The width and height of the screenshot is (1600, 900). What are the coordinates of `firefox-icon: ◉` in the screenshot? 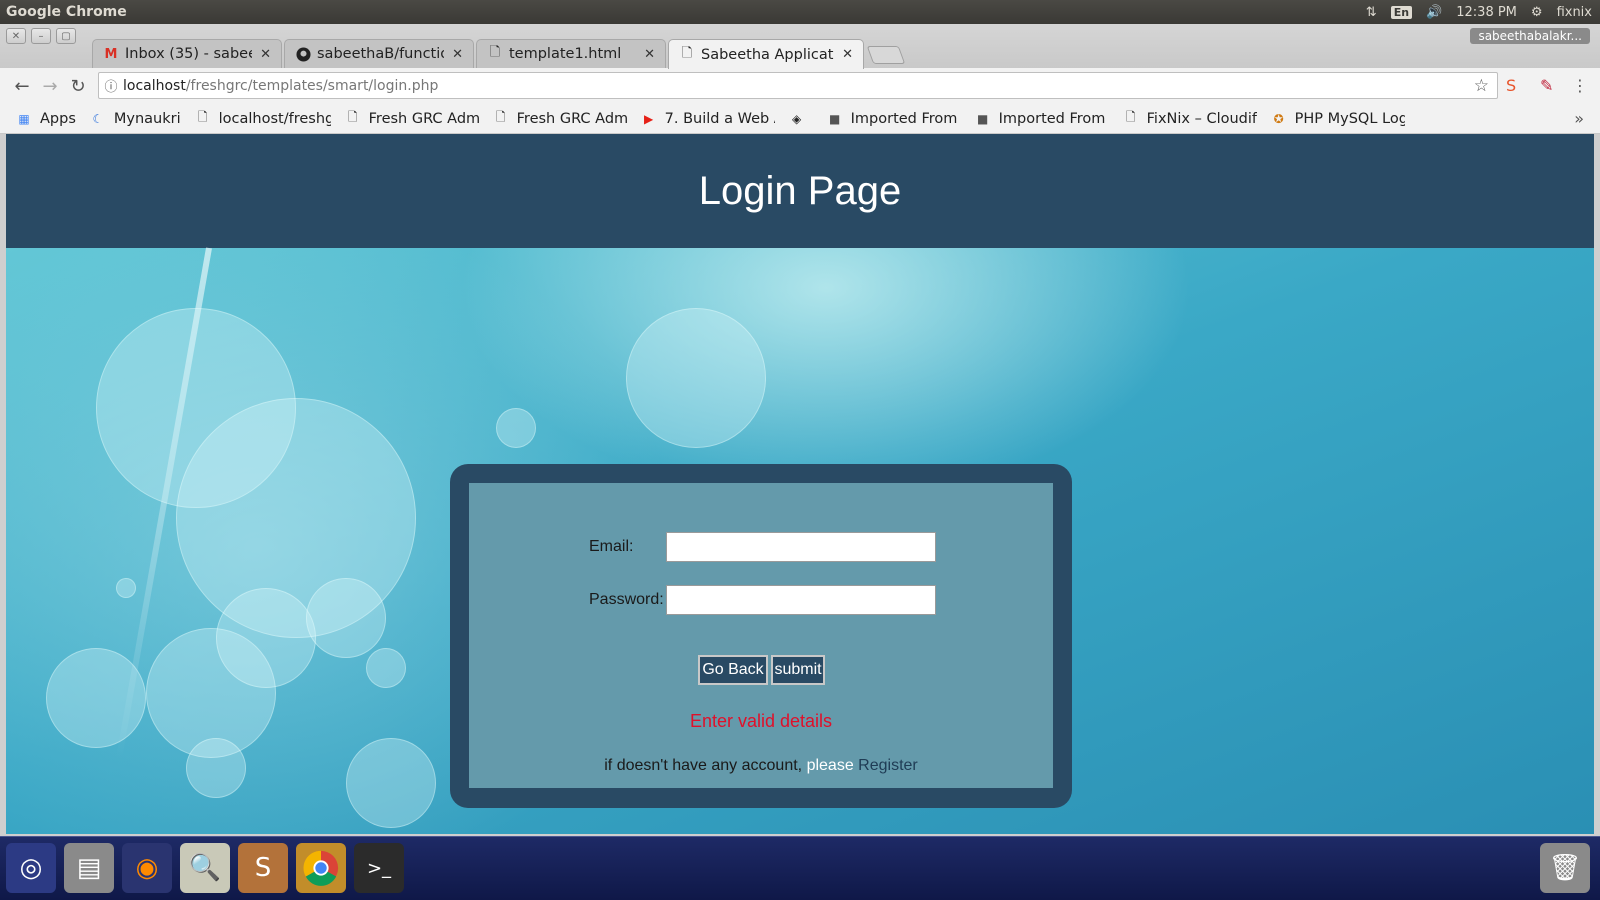 It's located at (147, 868).